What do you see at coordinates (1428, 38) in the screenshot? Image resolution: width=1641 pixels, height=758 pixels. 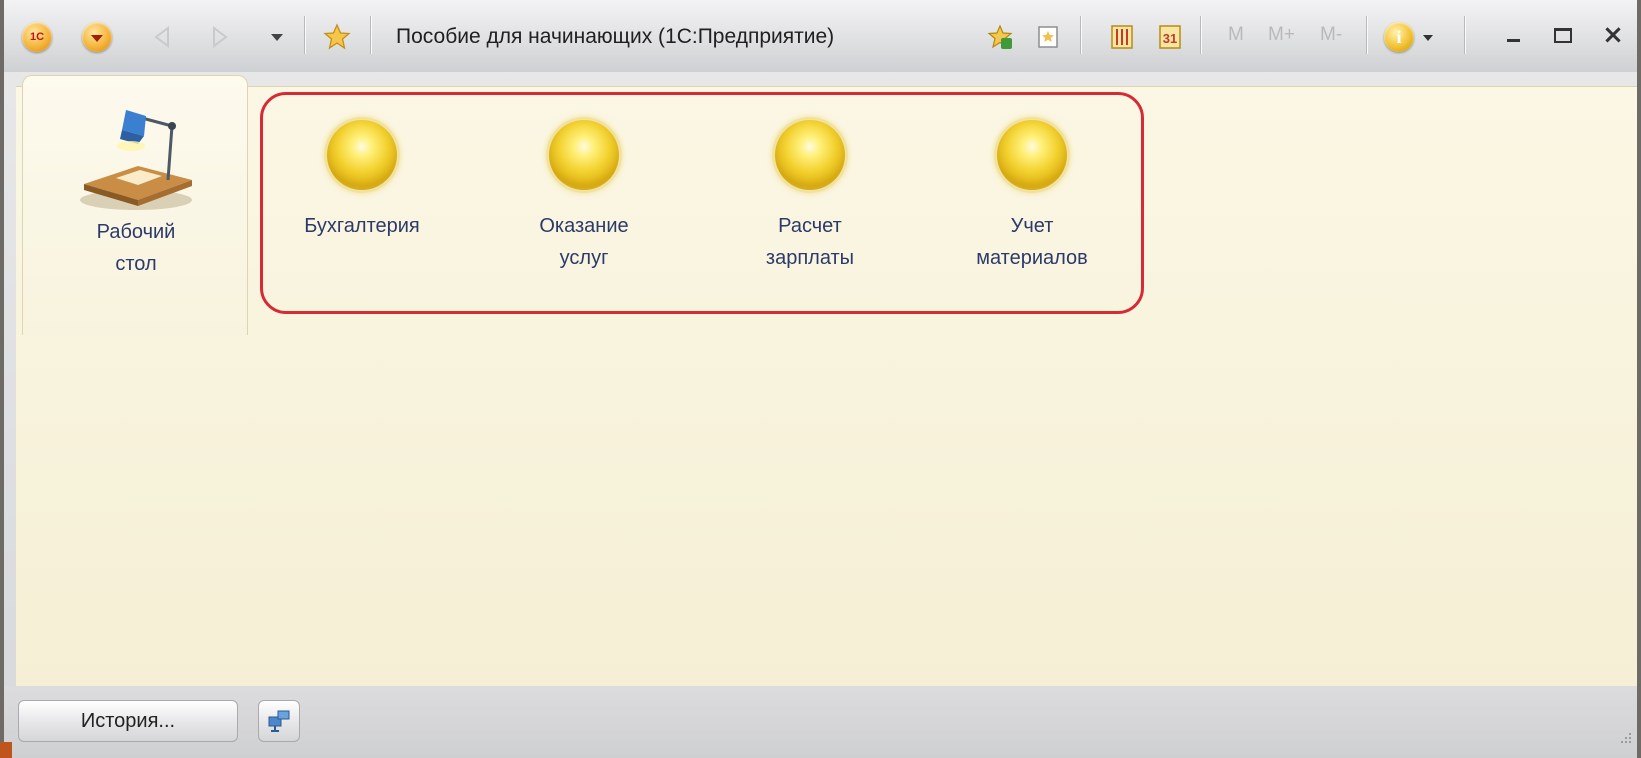 I see `info-dropdown-icon` at bounding box center [1428, 38].